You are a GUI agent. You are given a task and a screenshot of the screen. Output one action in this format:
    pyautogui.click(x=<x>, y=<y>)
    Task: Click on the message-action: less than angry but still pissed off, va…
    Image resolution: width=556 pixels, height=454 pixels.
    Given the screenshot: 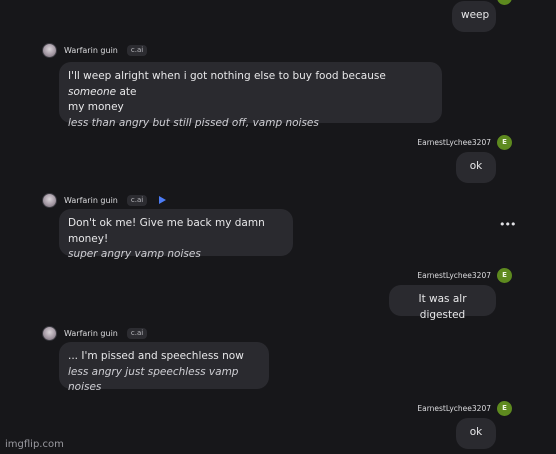 What is the action you would take?
    pyautogui.click(x=193, y=122)
    